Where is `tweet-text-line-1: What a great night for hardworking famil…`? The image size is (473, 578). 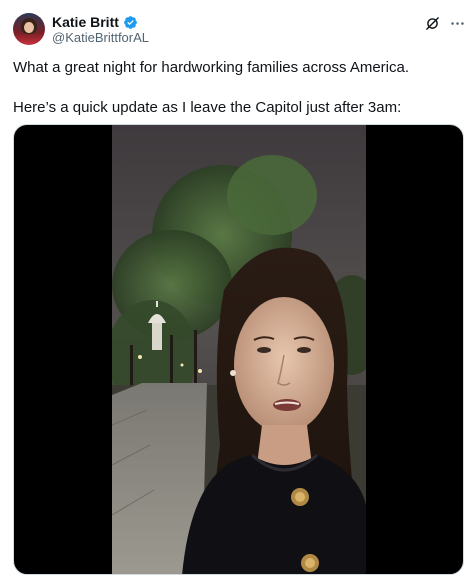 tweet-text-line-1: What a great night for hardworking famil… is located at coordinates (211, 67).